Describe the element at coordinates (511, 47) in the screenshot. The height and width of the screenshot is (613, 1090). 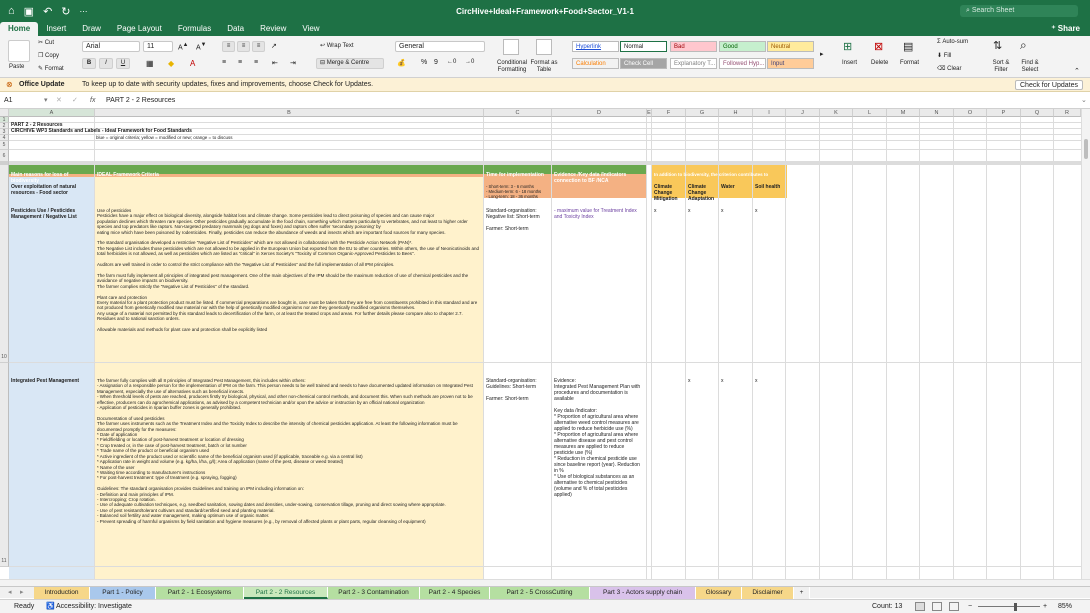
I see `conditional-formatting-icon` at that location.